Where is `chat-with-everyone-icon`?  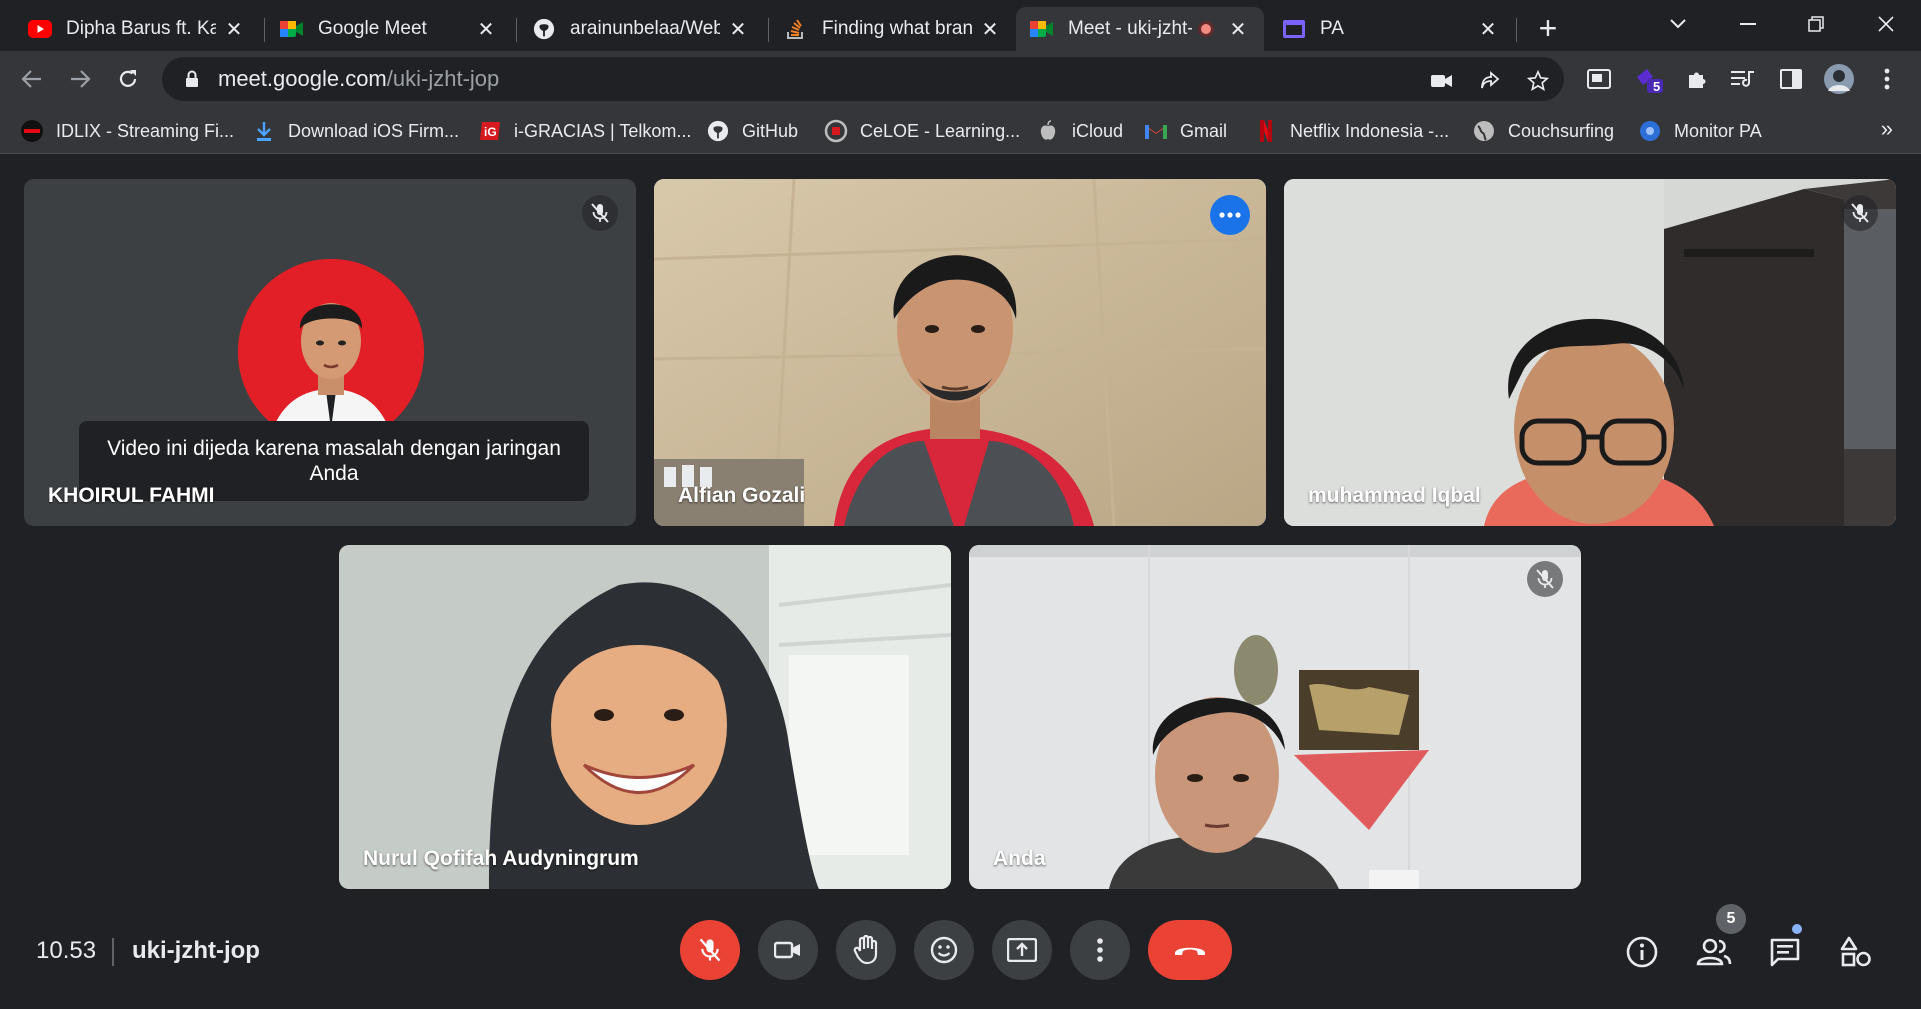 chat-with-everyone-icon is located at coordinates (1785, 952).